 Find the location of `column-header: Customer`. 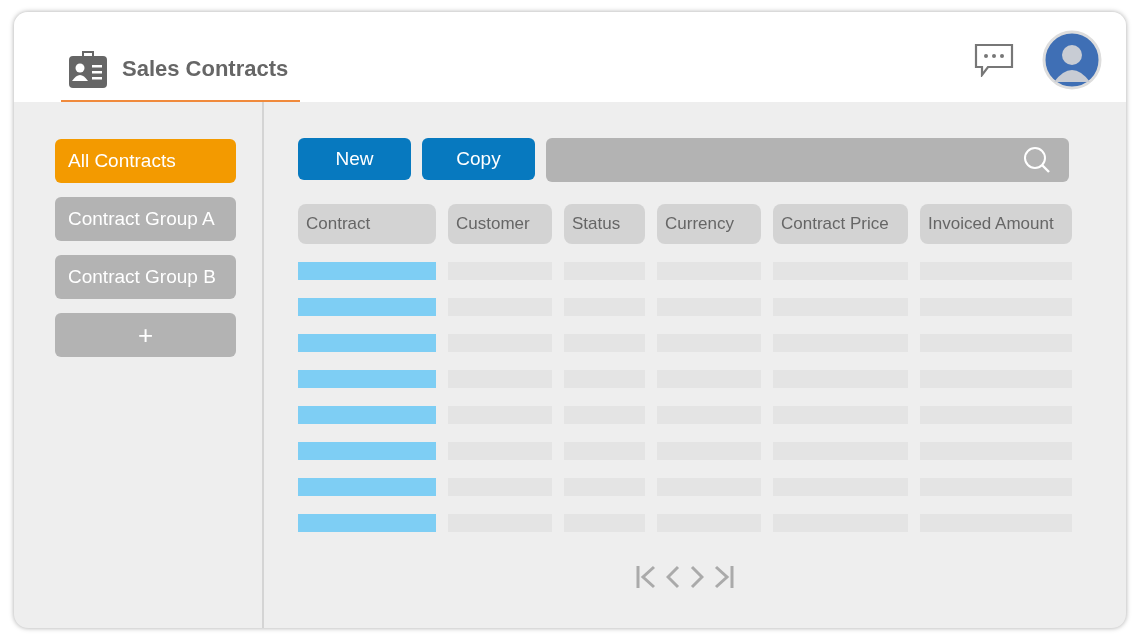

column-header: Customer is located at coordinates (500, 224).